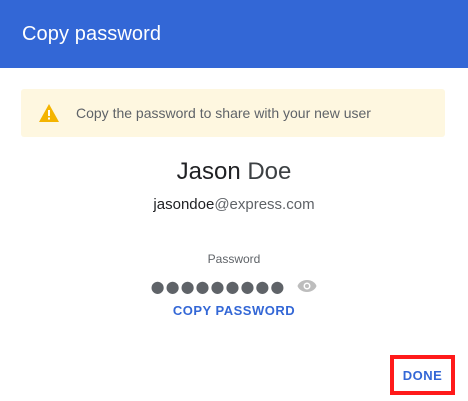 The height and width of the screenshot is (401, 468). What do you see at coordinates (422, 375) in the screenshot?
I see `done-button: DONE` at bounding box center [422, 375].